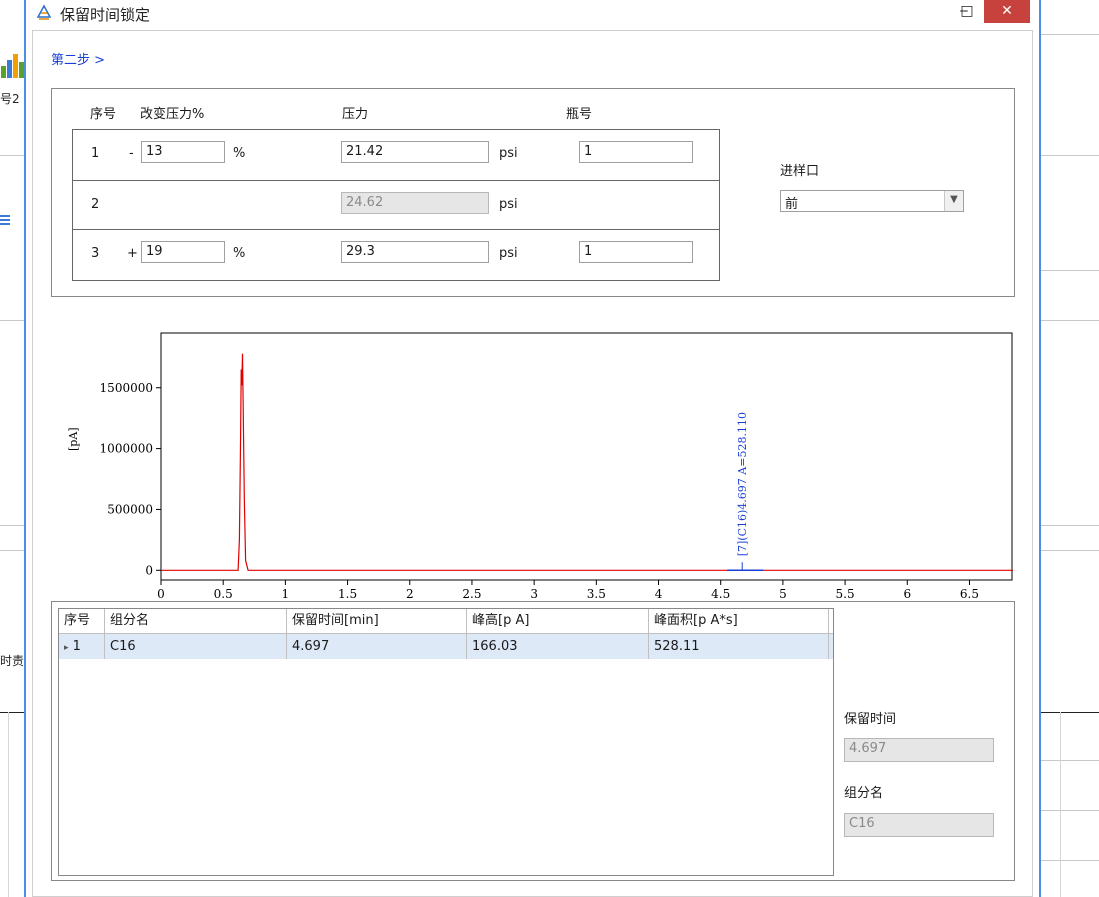 The height and width of the screenshot is (897, 1099). Describe the element at coordinates (377, 621) in the screenshot. I see `results-col-rt: 保留时间[min]` at that location.